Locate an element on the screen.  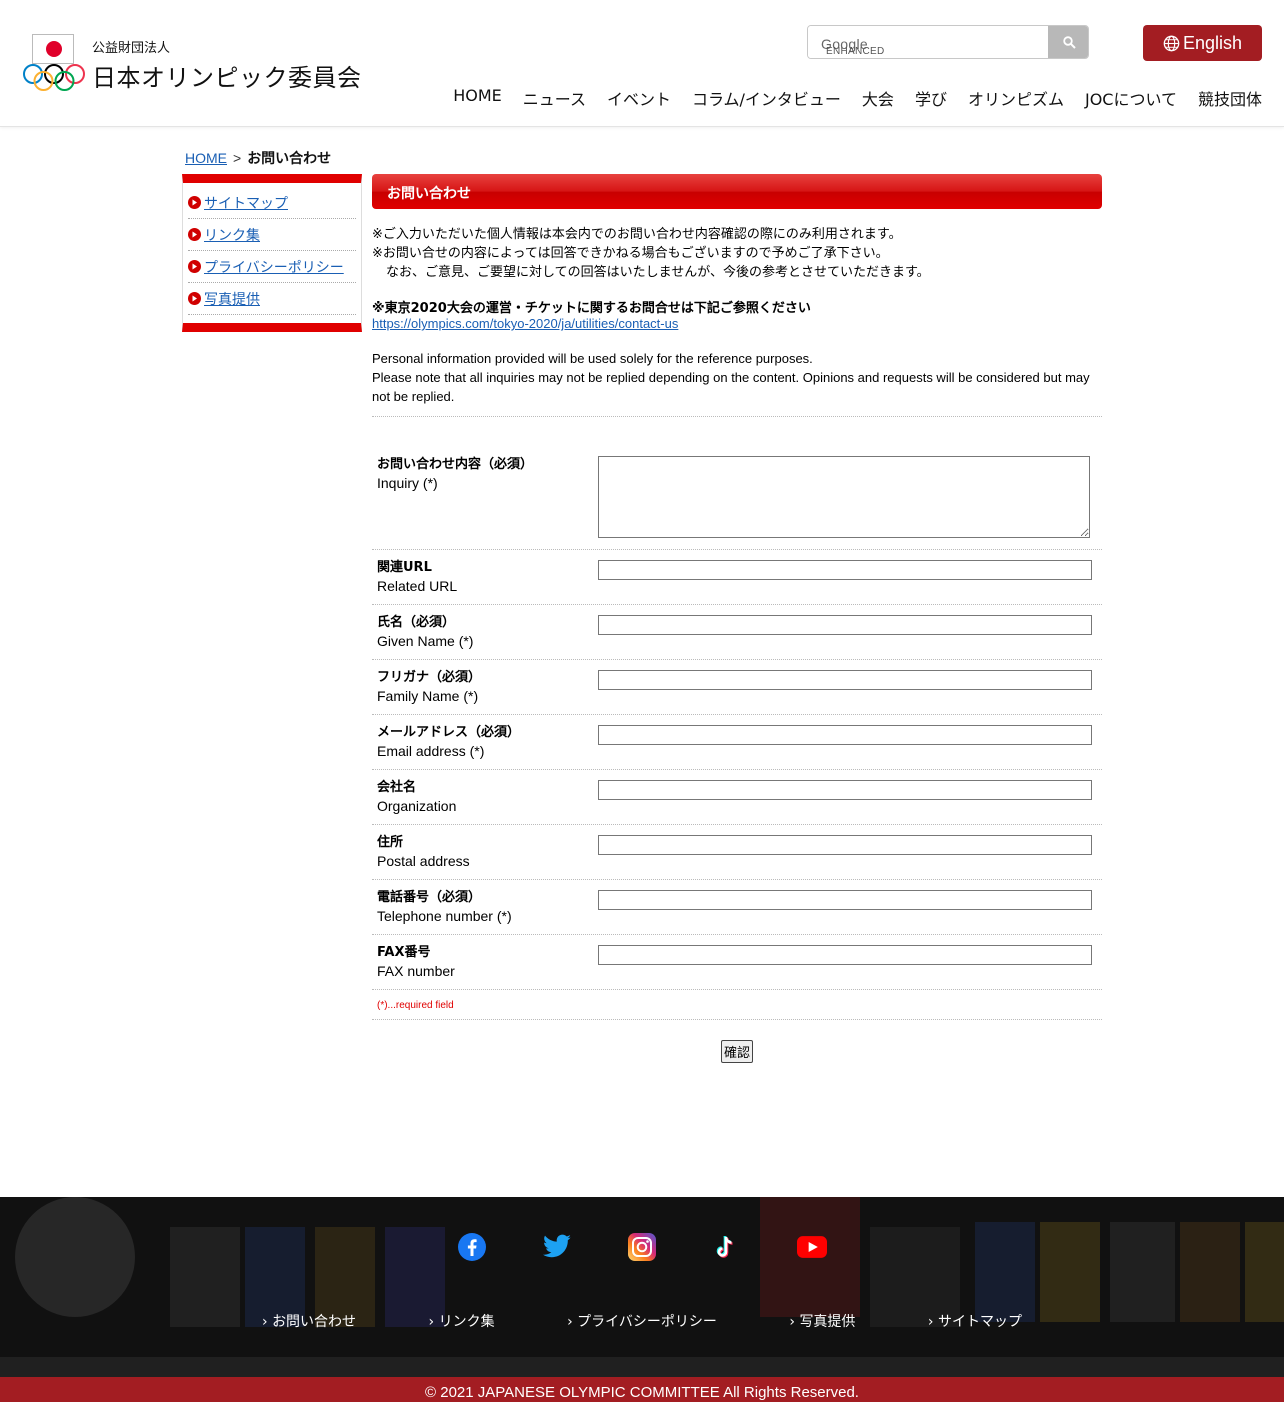
field-label-en: Telephone number (*) is located at coordinates (444, 916).